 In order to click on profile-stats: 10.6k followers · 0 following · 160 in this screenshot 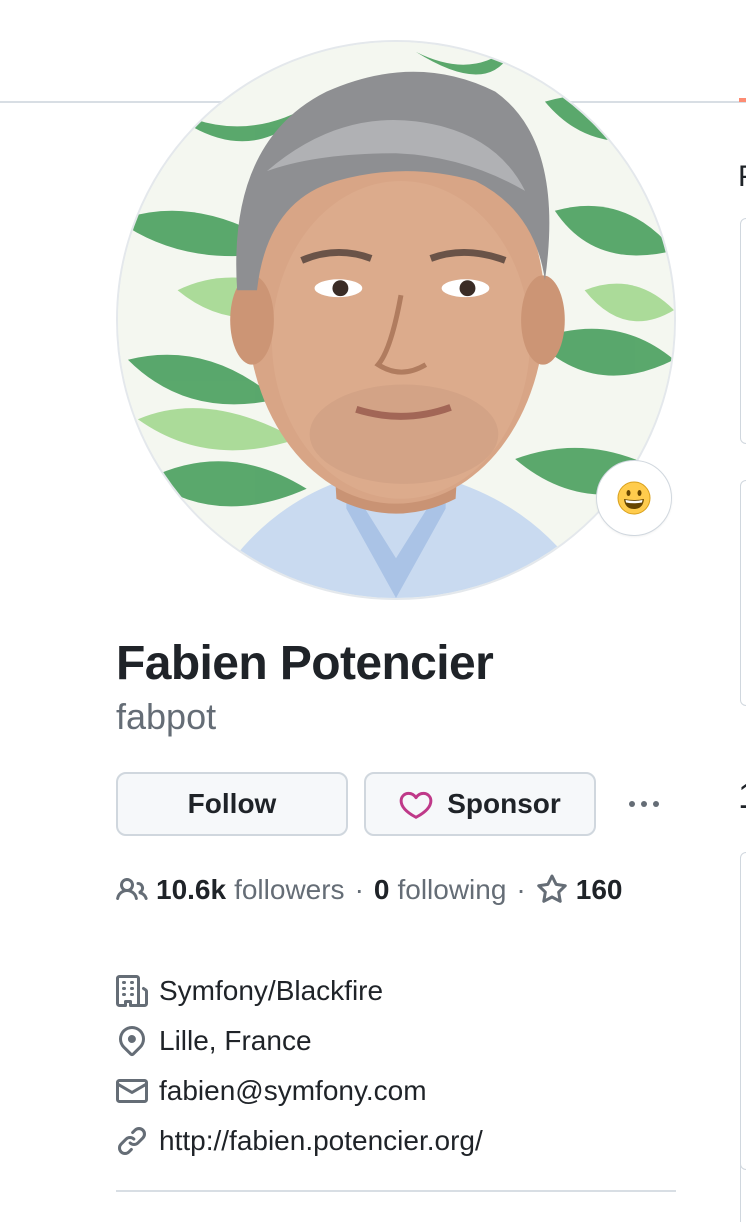, I will do `click(373, 890)`.